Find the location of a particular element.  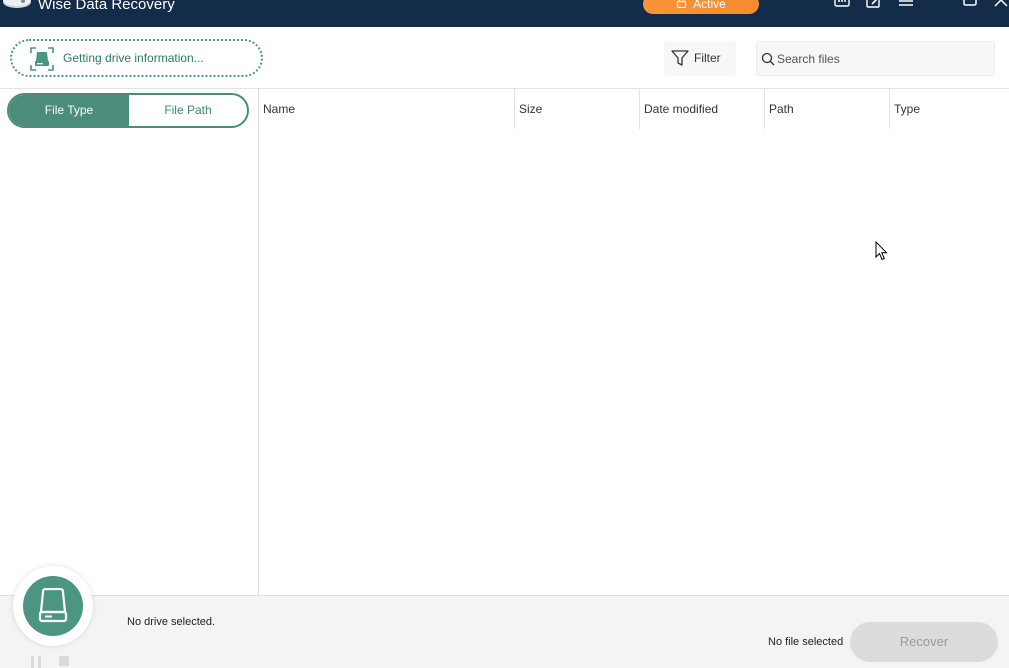

pause-icon is located at coordinates (36, 662).